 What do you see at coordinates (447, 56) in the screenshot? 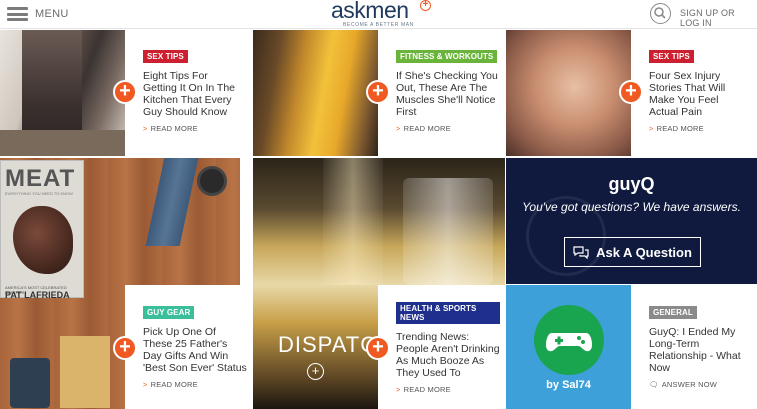
I see `category-badge: FITNESS & WORKOUTS` at bounding box center [447, 56].